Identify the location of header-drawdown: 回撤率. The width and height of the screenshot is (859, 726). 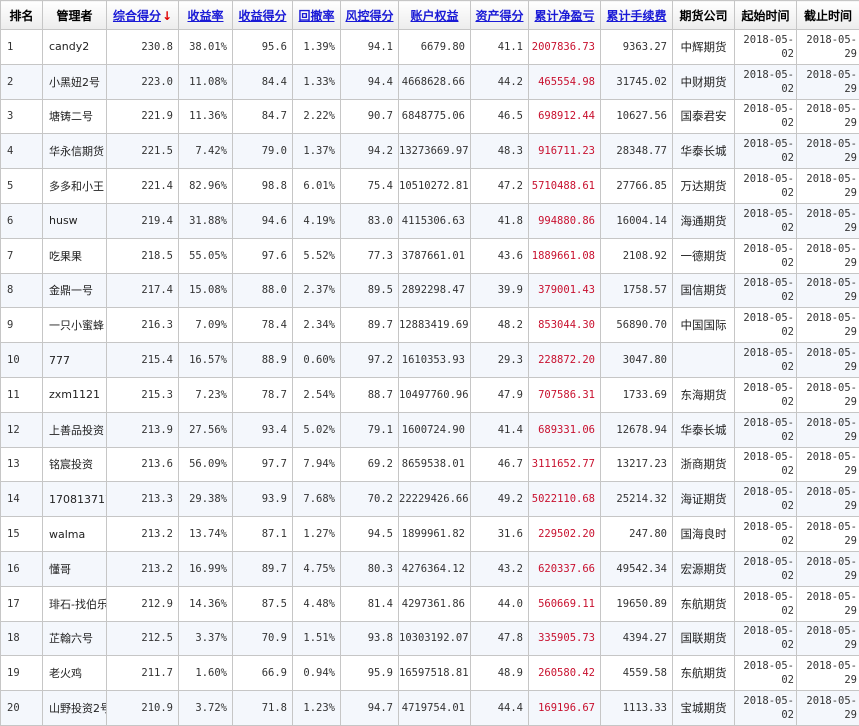
(317, 15).